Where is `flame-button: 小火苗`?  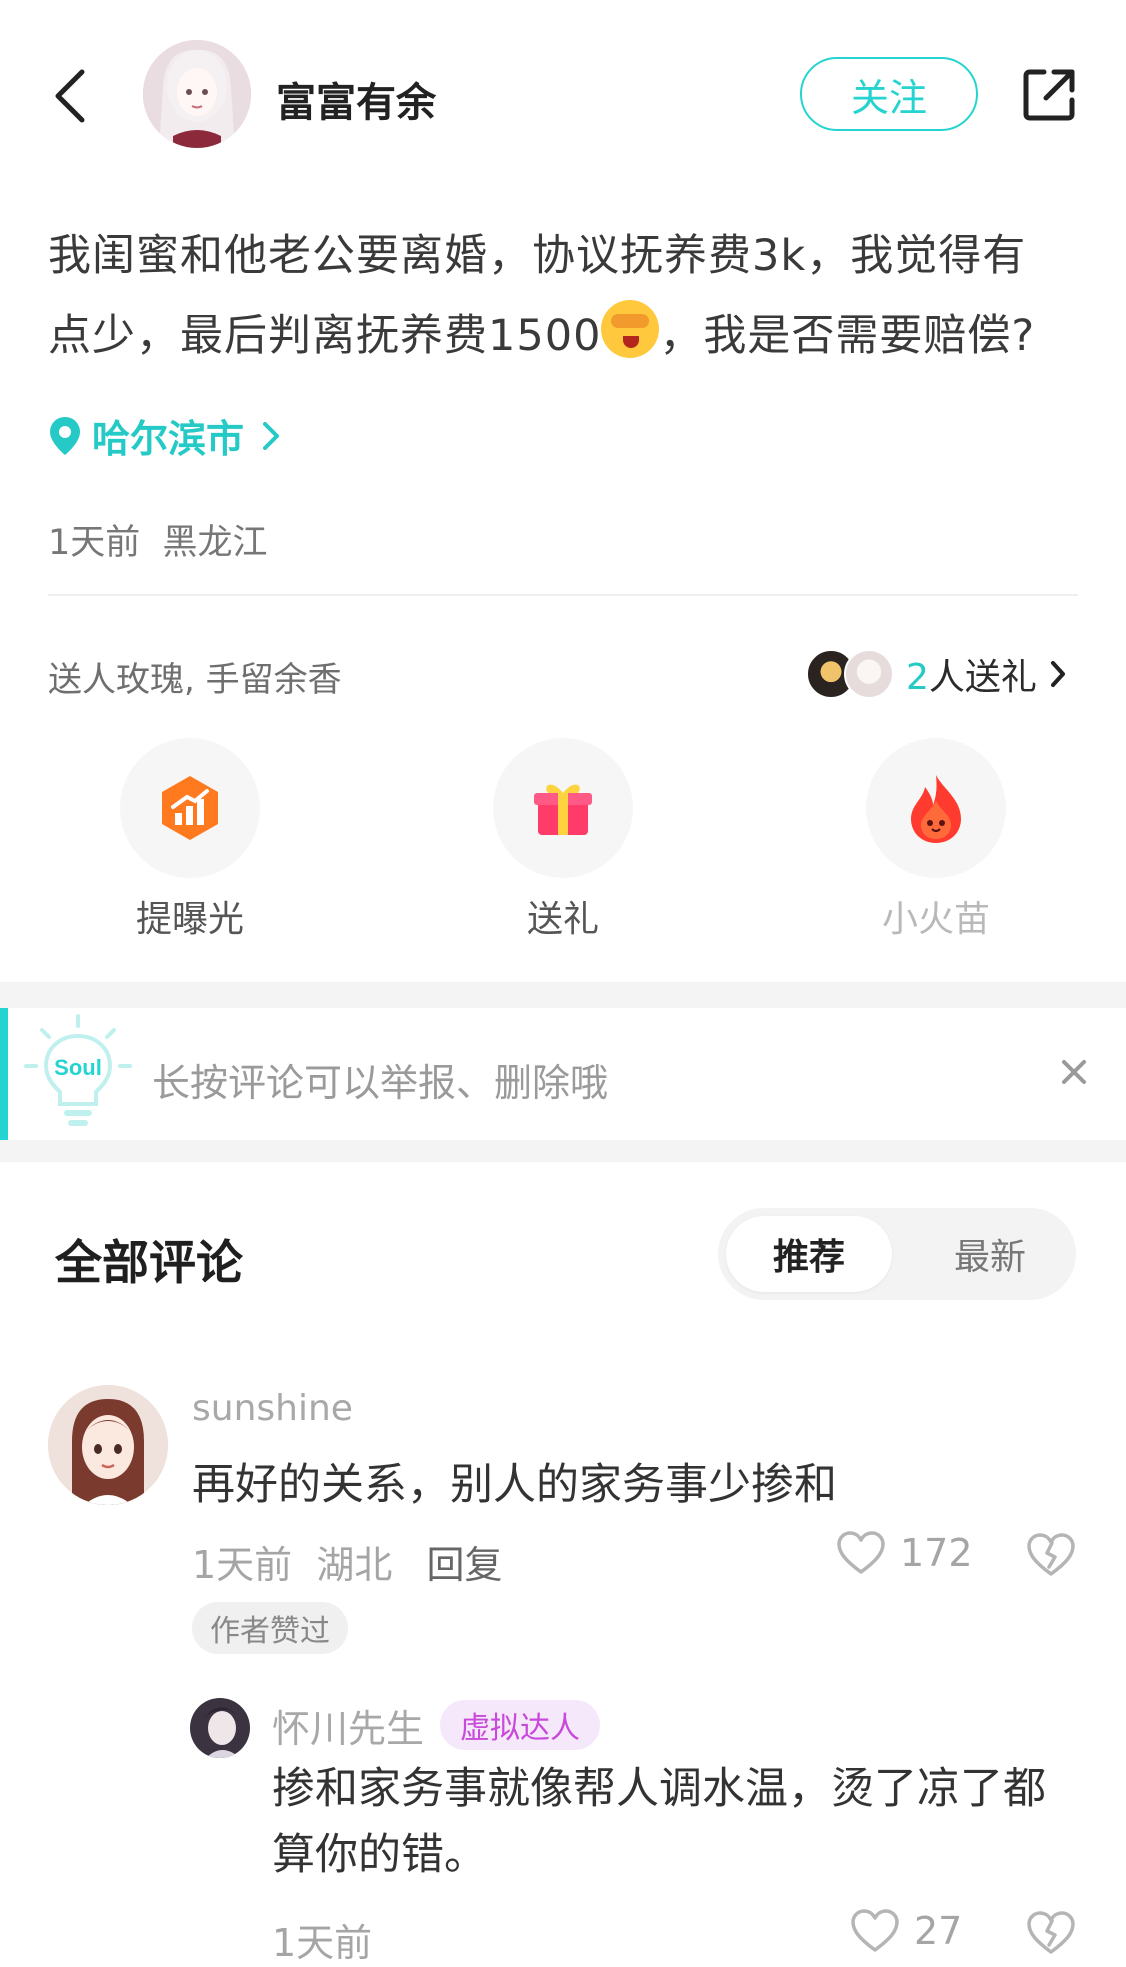 flame-button: 小火苗 is located at coordinates (936, 840).